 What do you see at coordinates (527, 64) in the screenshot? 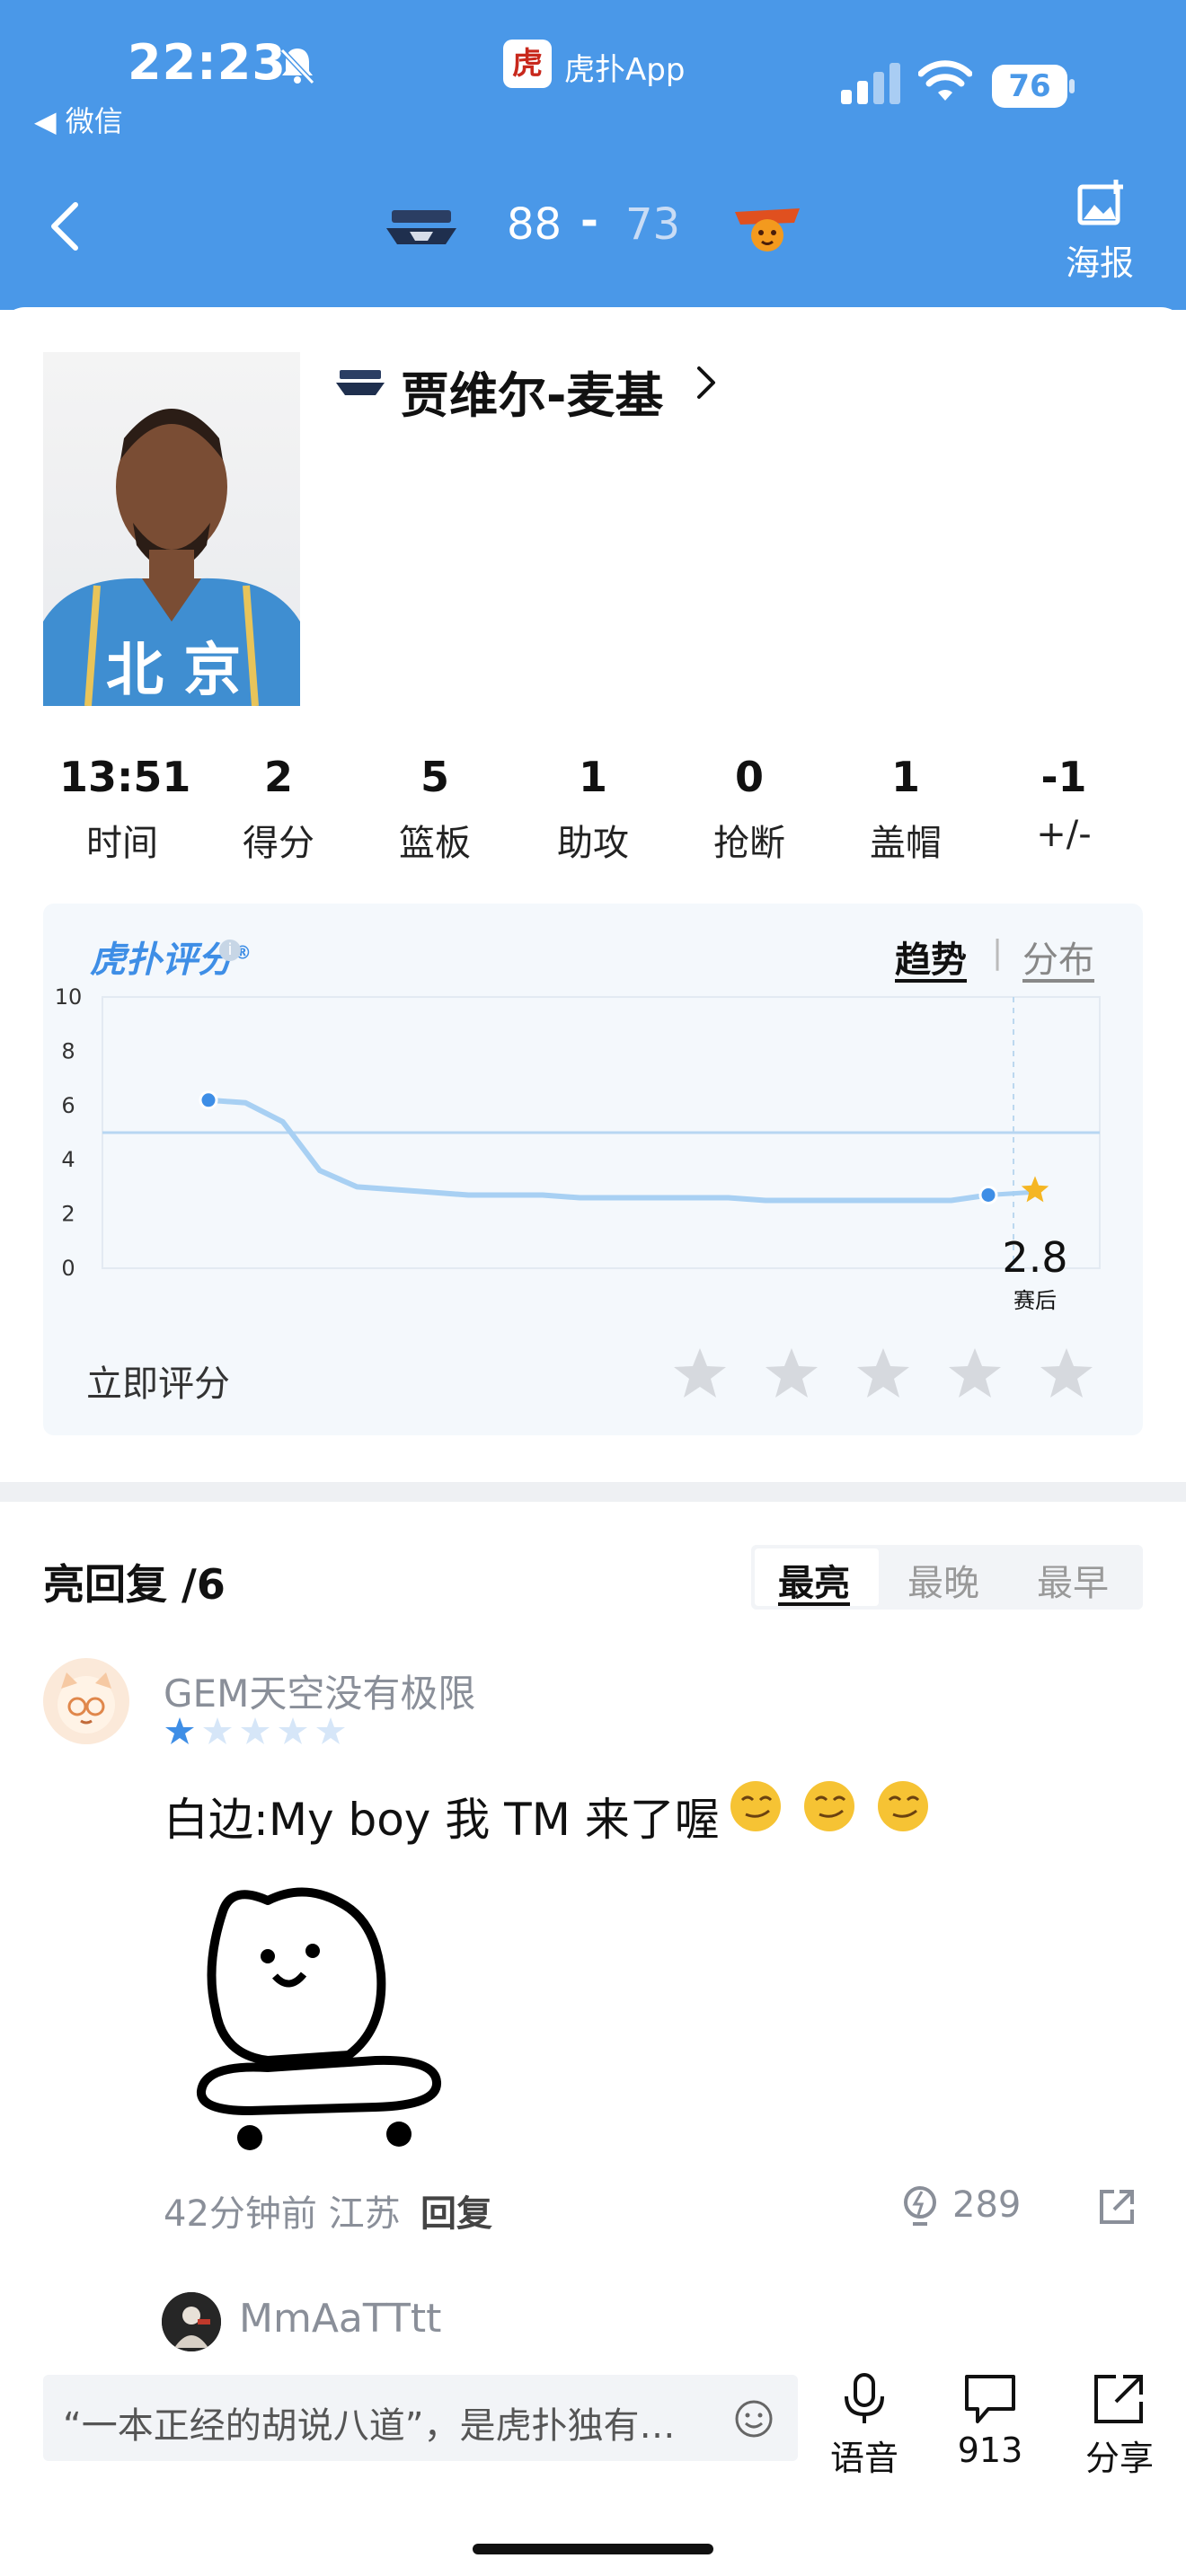
I see `hupu-logo-icon: 虎` at bounding box center [527, 64].